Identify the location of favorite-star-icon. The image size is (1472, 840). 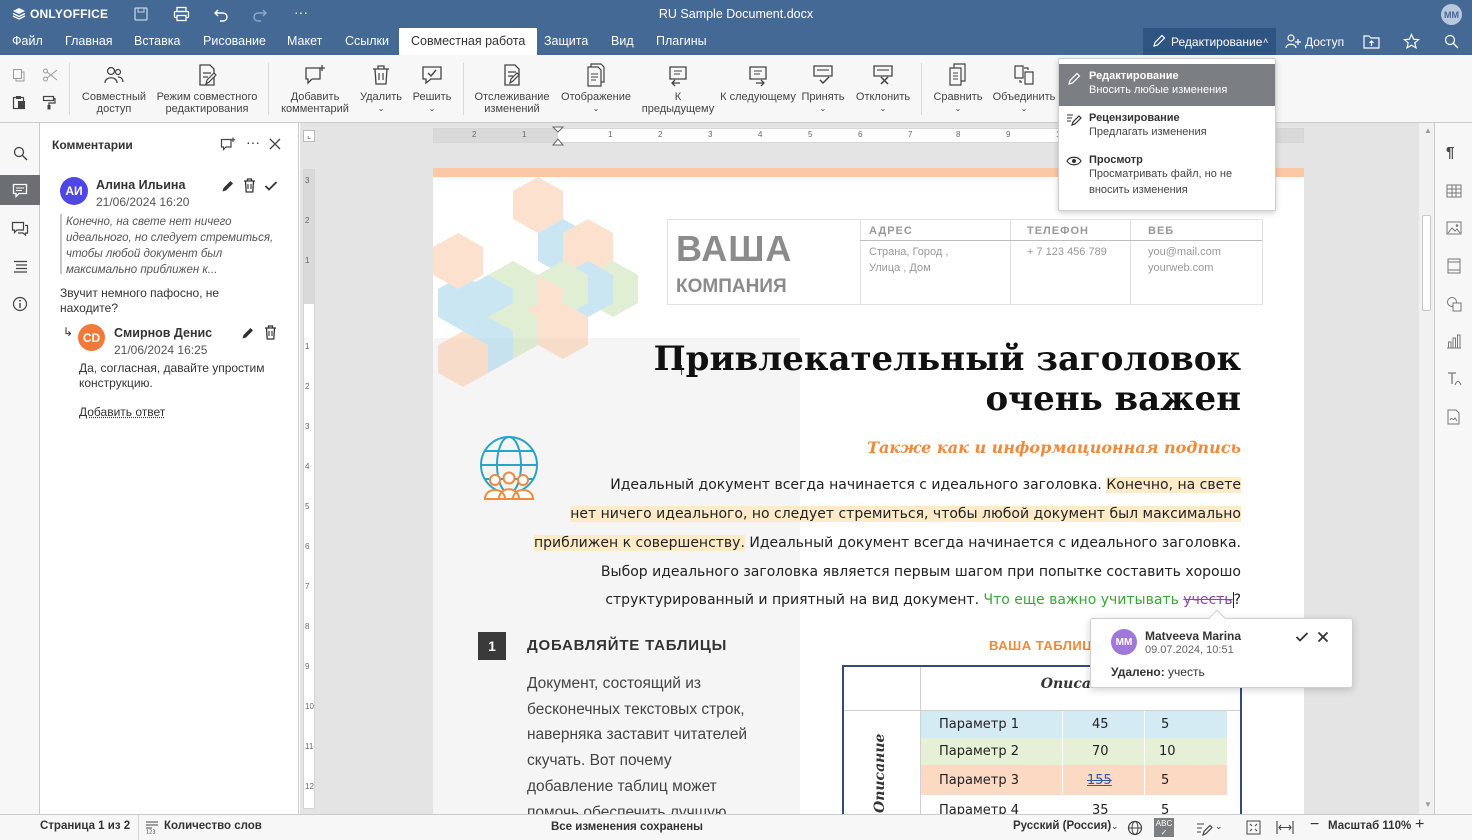
(1411, 41).